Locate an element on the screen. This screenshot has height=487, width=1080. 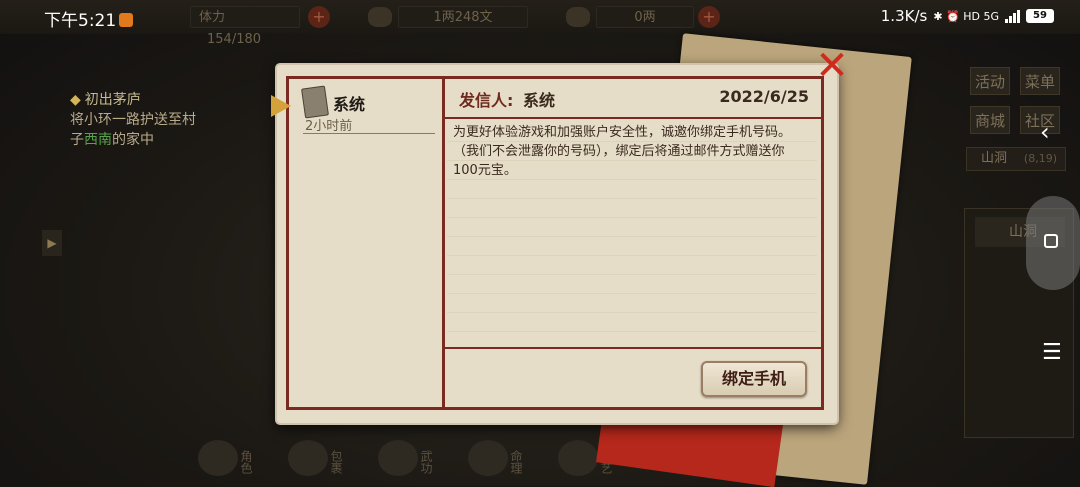
status-indicators: 1.3K/s ✱ ⏰ HD 5G 59 is located at coordinates (967, 16).